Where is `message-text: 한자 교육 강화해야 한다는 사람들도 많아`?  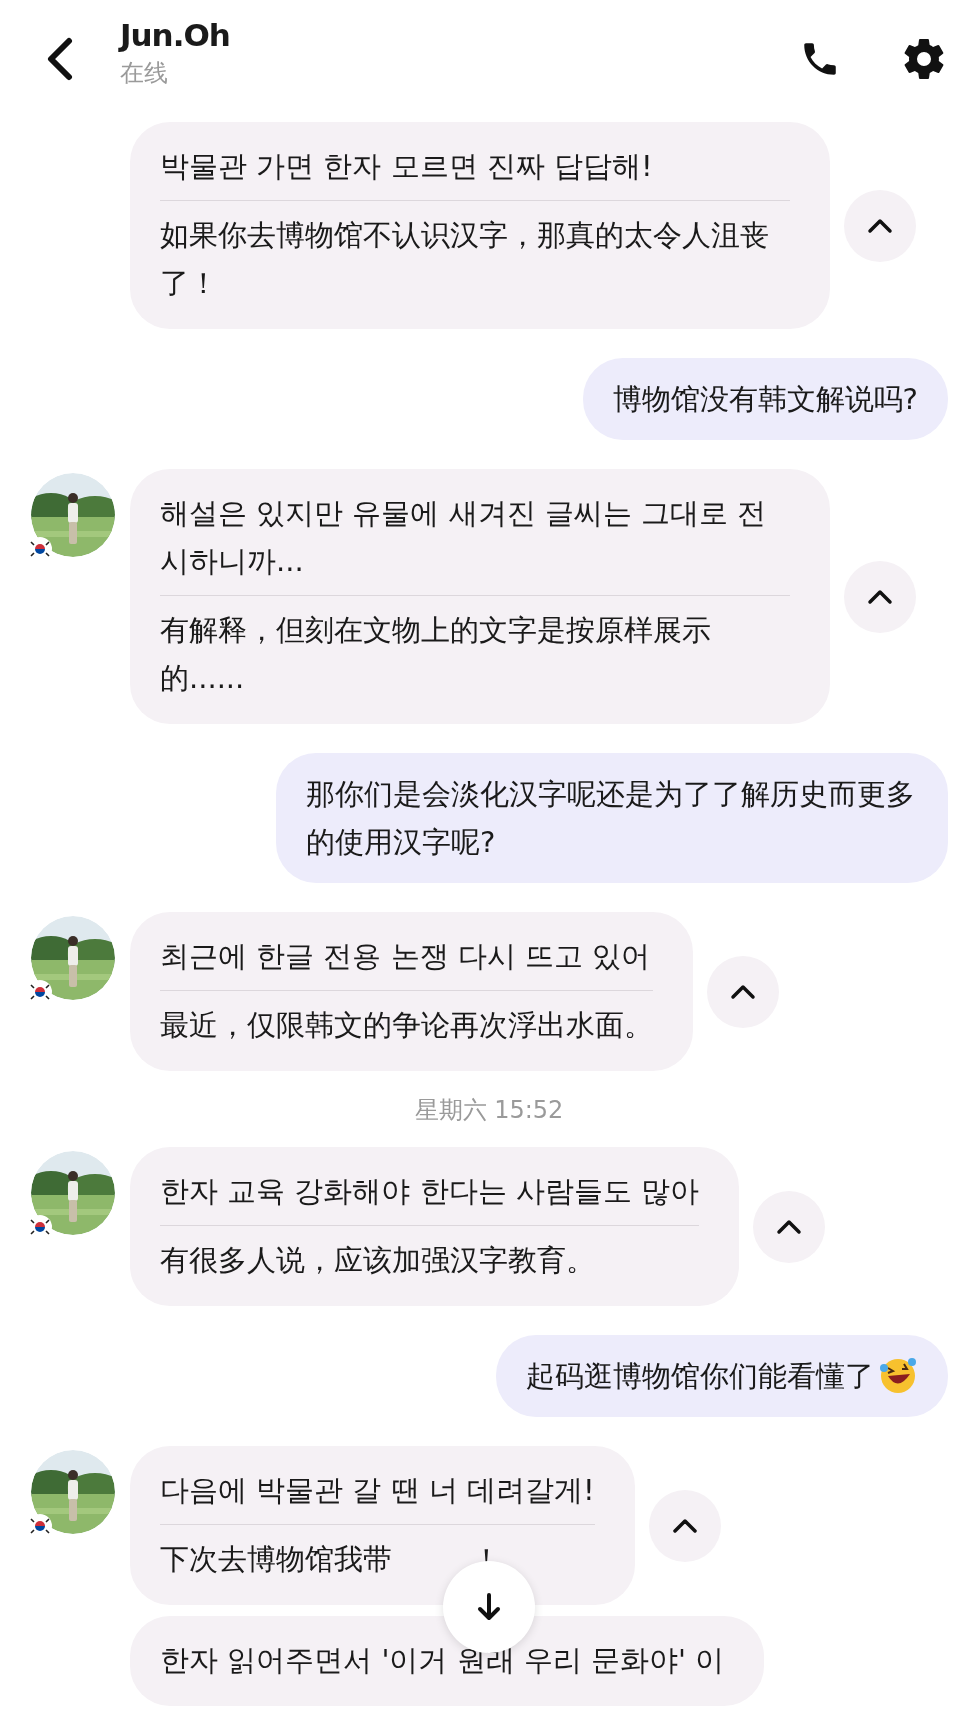
message-text: 한자 교육 강화해야 한다는 사람들도 많아 is located at coordinates (430, 1191).